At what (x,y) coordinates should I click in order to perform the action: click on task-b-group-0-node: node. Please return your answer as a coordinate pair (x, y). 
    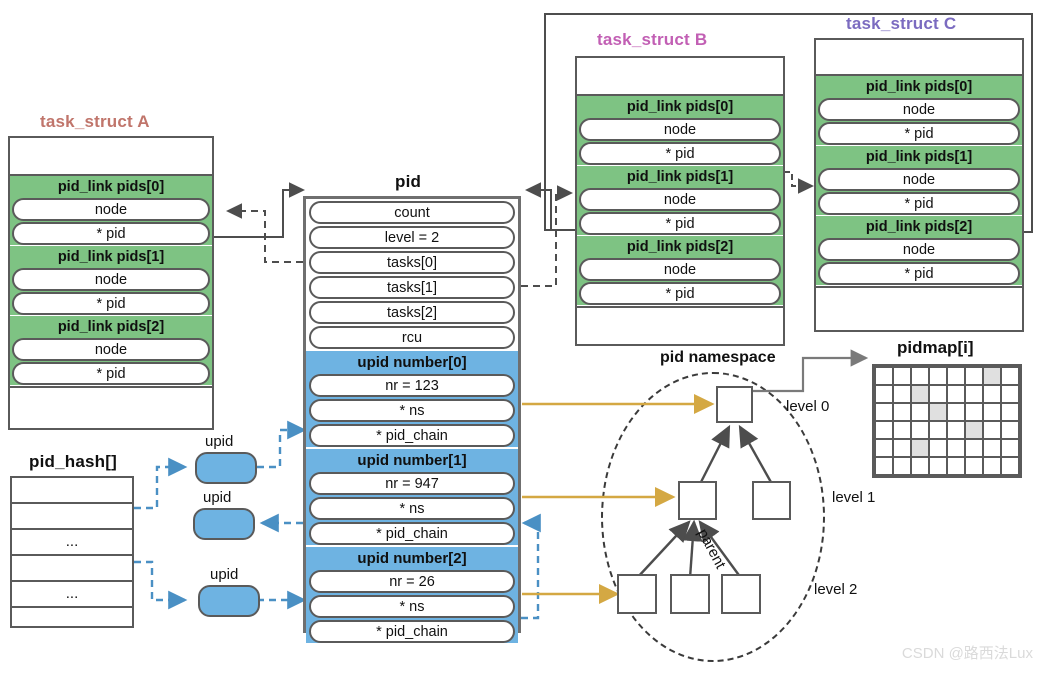
    Looking at the image, I should click on (680, 129).